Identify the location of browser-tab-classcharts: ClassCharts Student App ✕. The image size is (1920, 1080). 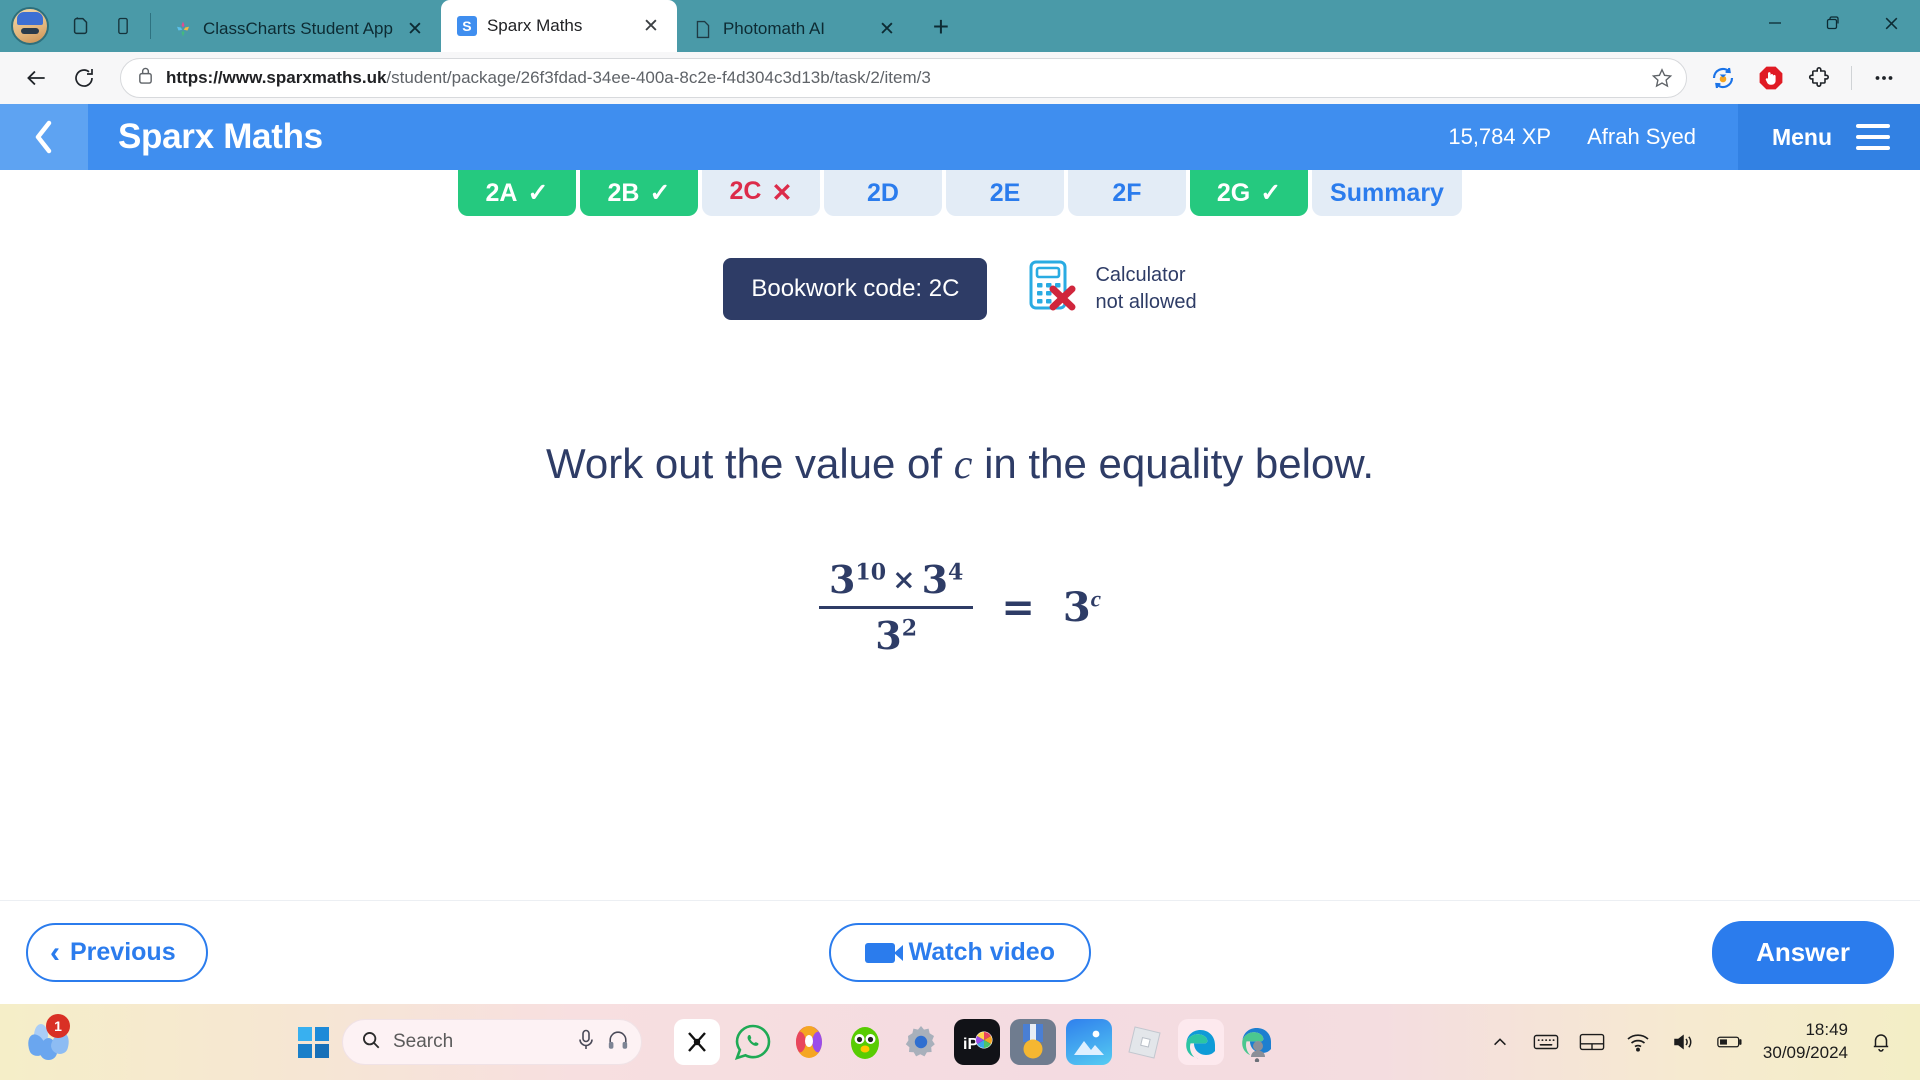
(299, 29).